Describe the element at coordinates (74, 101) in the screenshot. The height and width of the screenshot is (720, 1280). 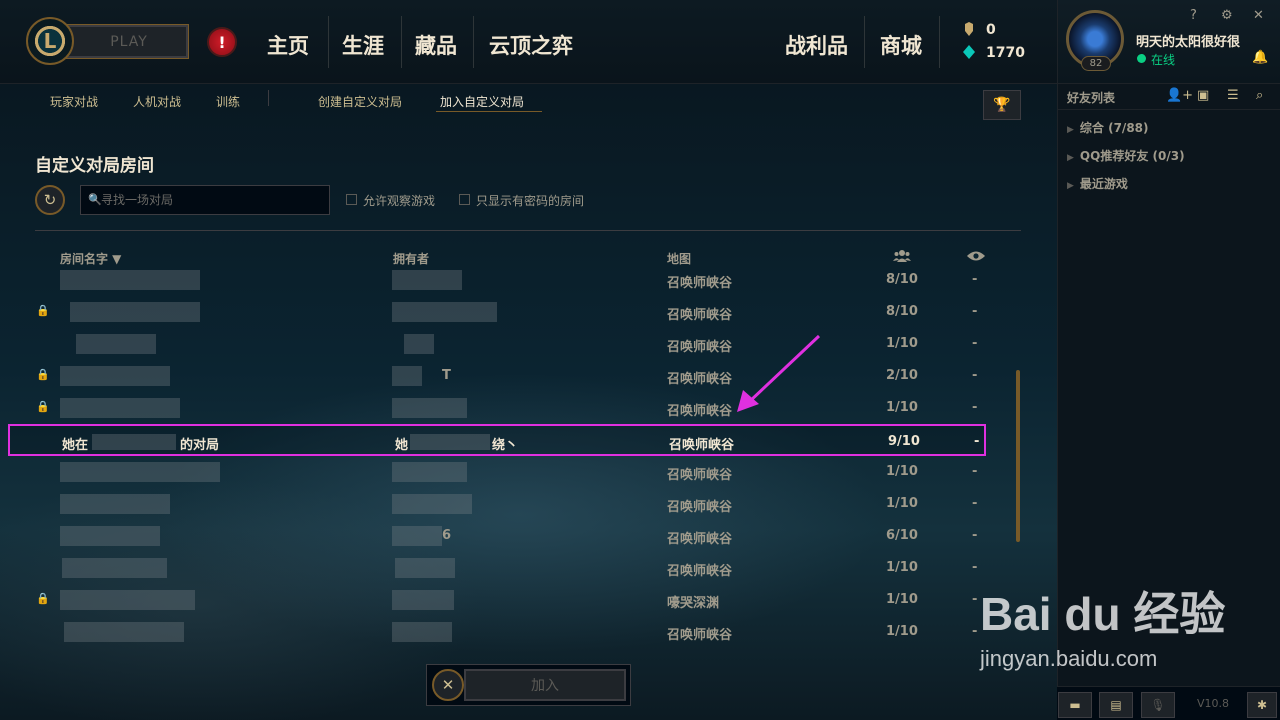
I see `subnav-pvp: 玩家对战` at that location.